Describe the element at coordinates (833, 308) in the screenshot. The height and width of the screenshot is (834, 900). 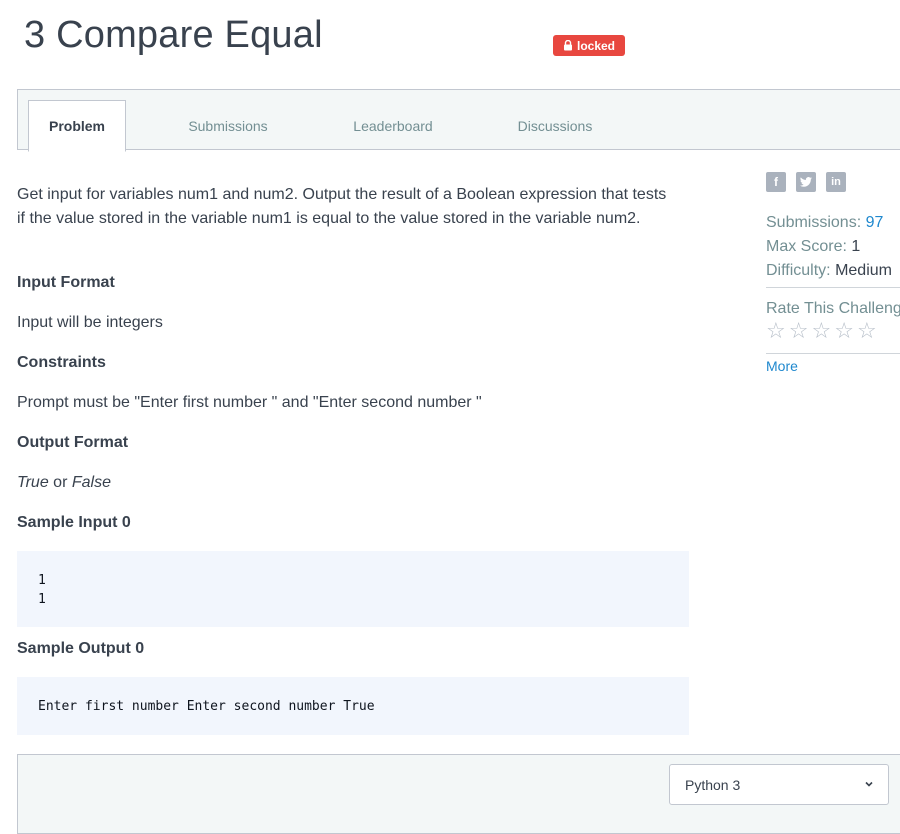
I see `rate-challenge-label: Rate This Challenge:` at that location.